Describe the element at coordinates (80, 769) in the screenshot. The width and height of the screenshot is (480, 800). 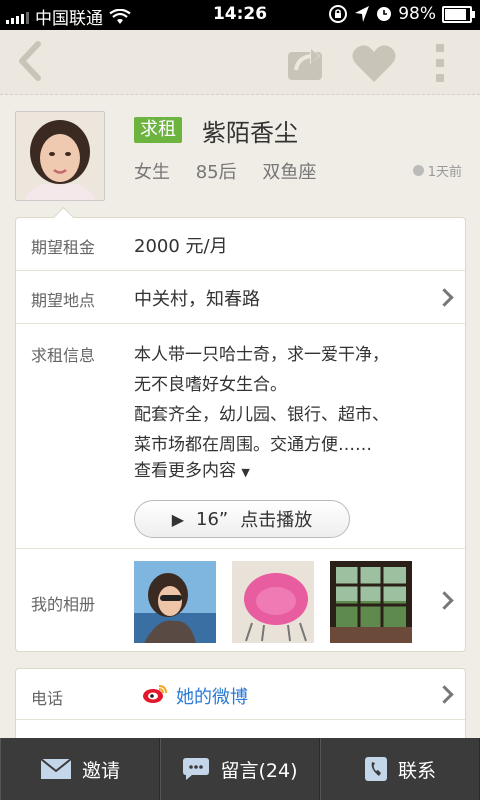
I see `invite-button: 邀请` at that location.